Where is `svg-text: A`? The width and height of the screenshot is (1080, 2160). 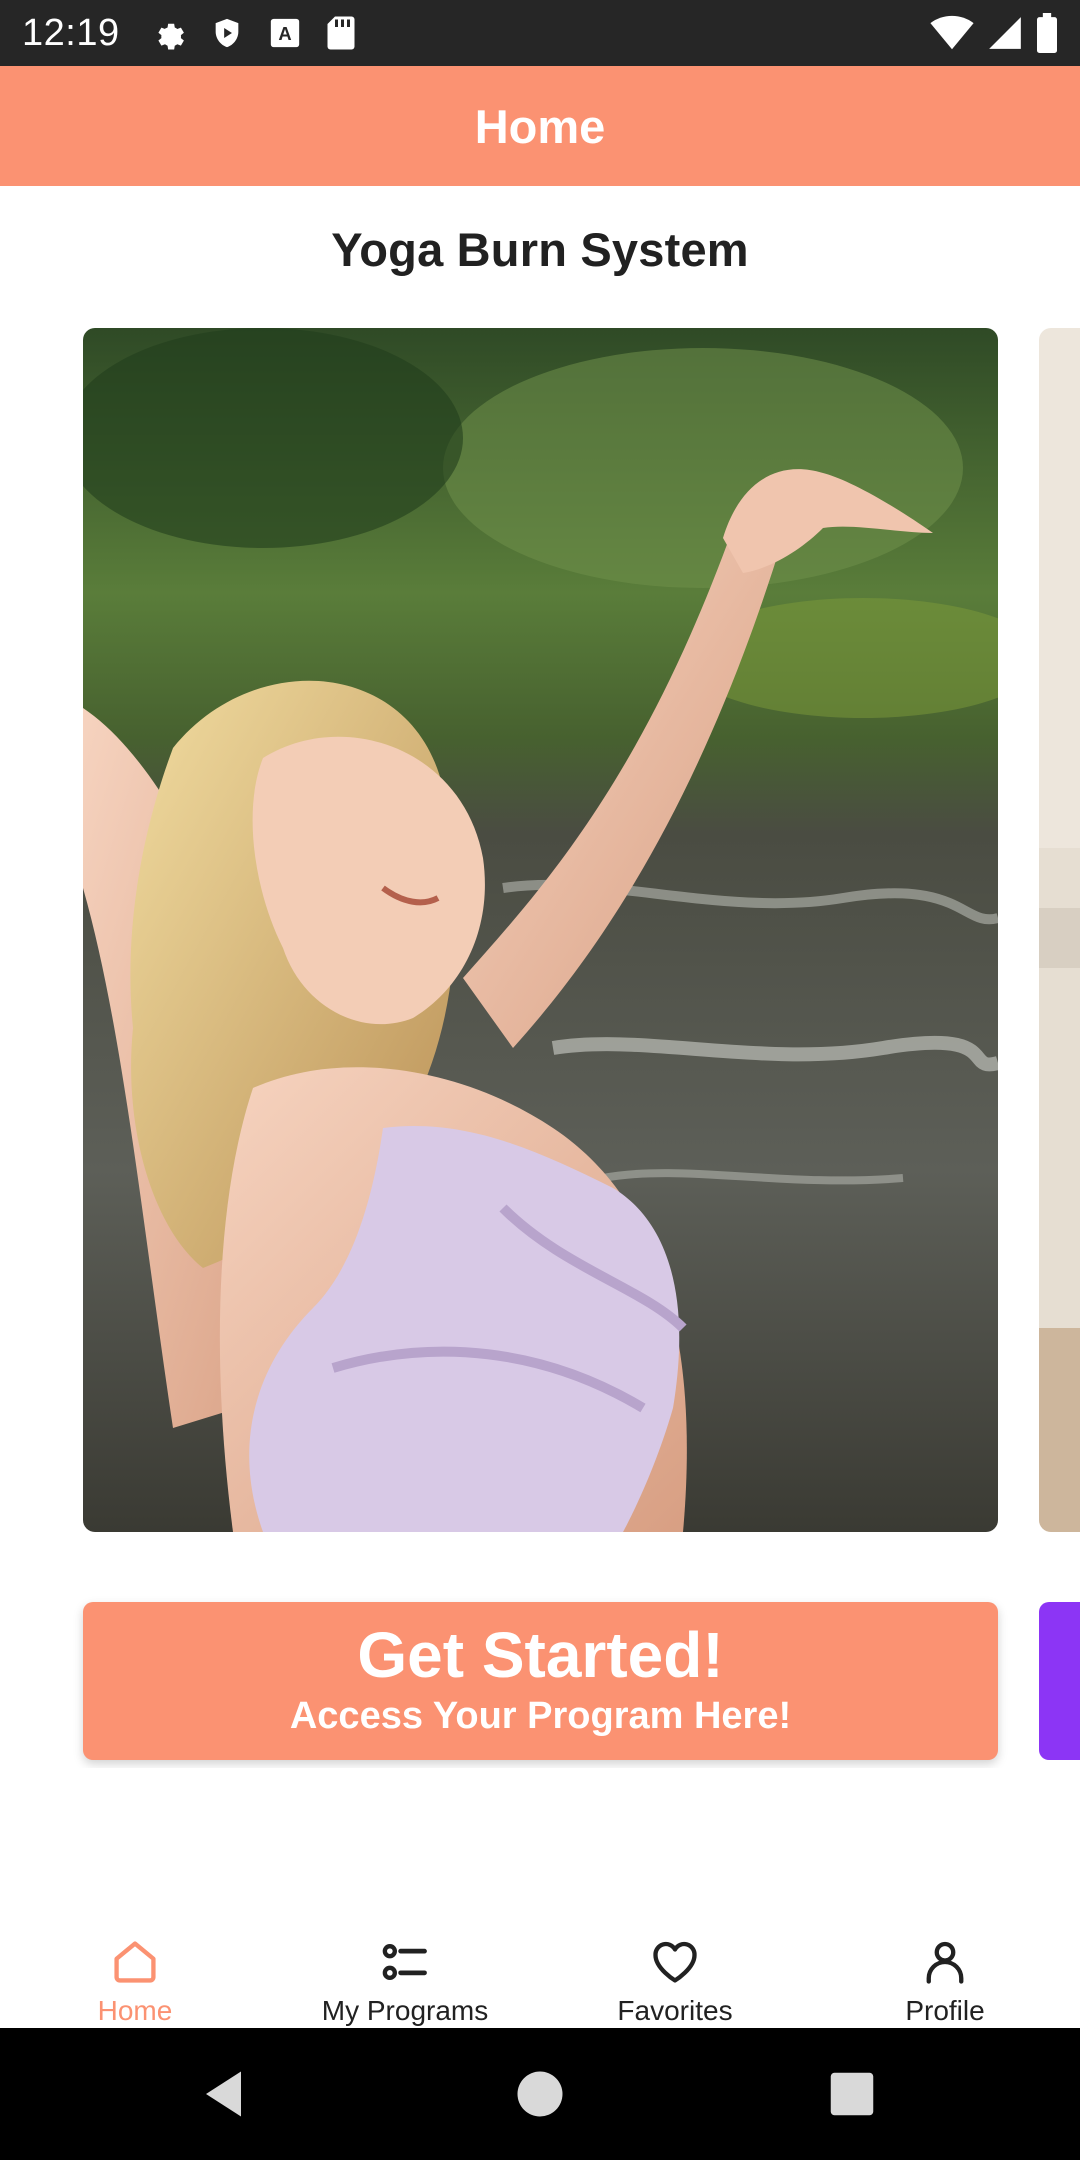
svg-text: A is located at coordinates (284, 33).